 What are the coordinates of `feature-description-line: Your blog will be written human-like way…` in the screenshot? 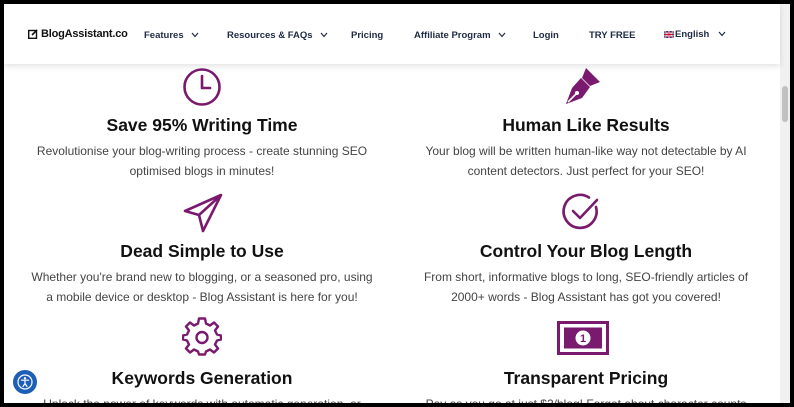 It's located at (586, 151).